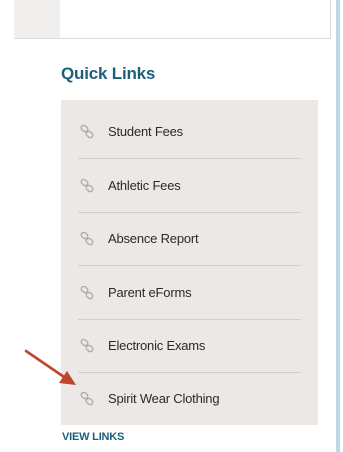  Describe the element at coordinates (157, 345) in the screenshot. I see `quick-link-label: Electronic Exams` at that location.